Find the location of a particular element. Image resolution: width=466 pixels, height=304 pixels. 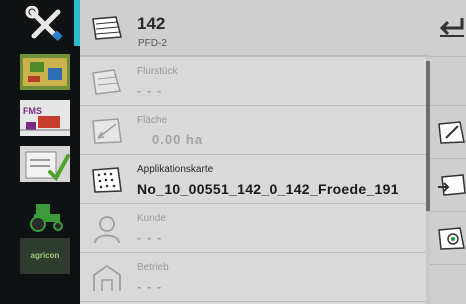

row-label: Flurstück is located at coordinates (157, 71).